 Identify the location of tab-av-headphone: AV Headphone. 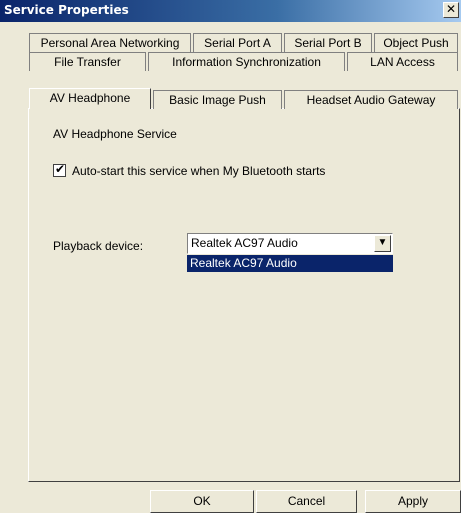
(90, 98).